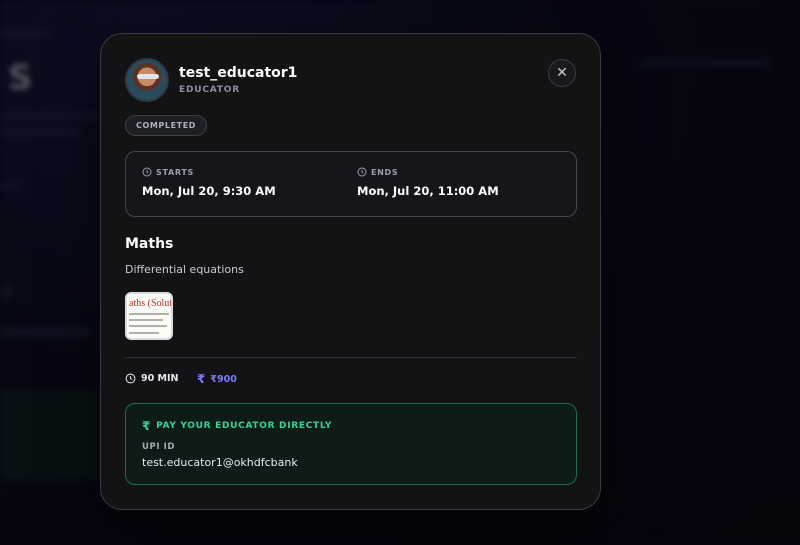  What do you see at coordinates (238, 73) in the screenshot?
I see `educator-name: test_educator1` at bounding box center [238, 73].